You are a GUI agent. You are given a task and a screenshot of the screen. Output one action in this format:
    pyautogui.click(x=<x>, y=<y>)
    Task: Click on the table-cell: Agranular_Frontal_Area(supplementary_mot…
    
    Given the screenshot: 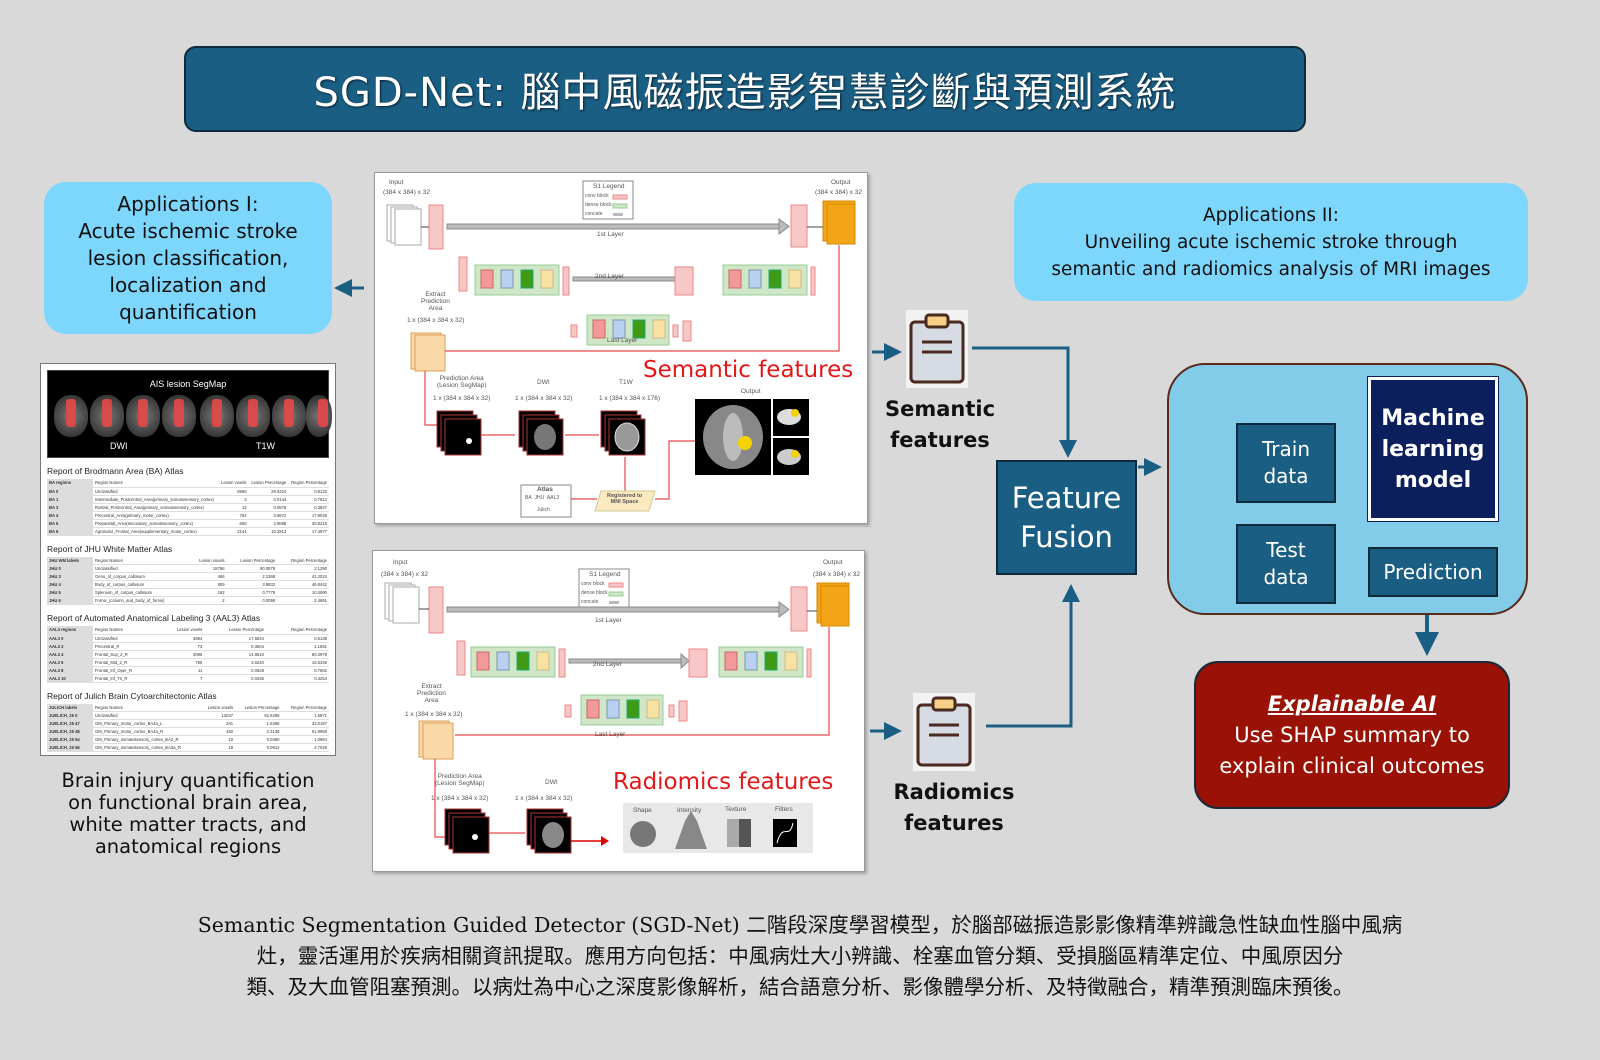 What is the action you would take?
    pyautogui.click(x=156, y=531)
    